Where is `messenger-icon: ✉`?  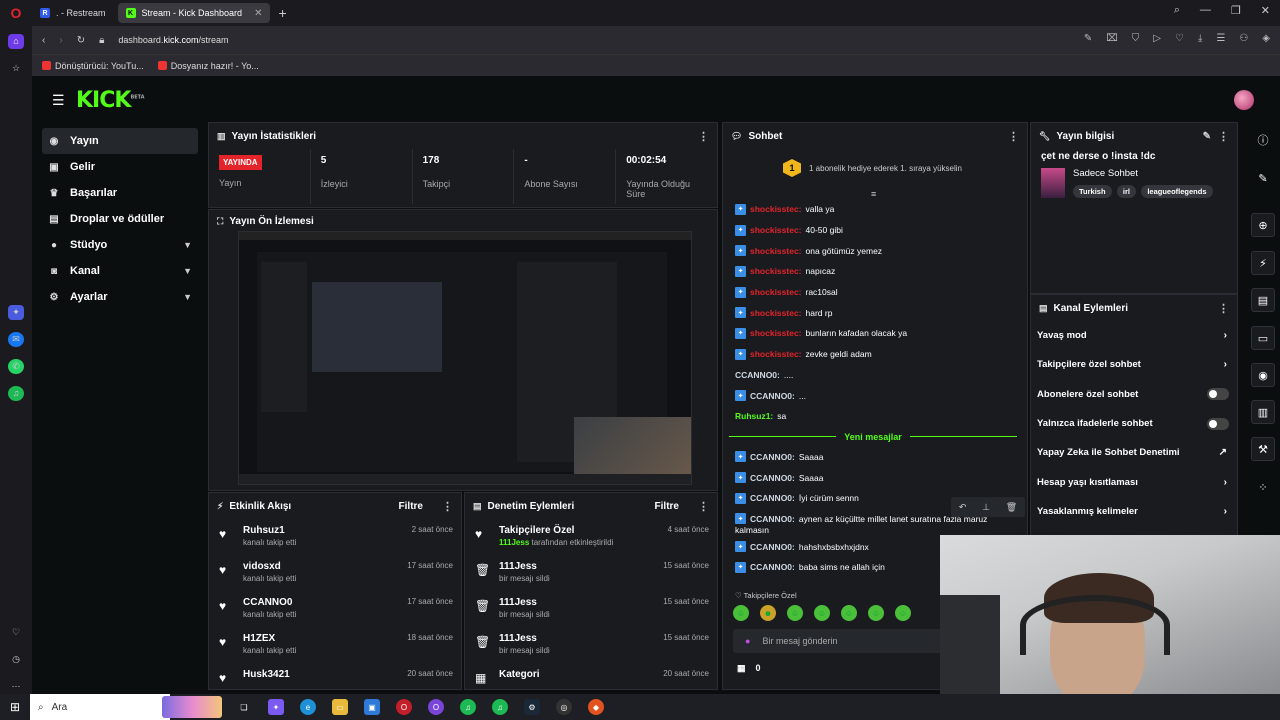
messenger-icon: ✉ is located at coordinates (16, 339).